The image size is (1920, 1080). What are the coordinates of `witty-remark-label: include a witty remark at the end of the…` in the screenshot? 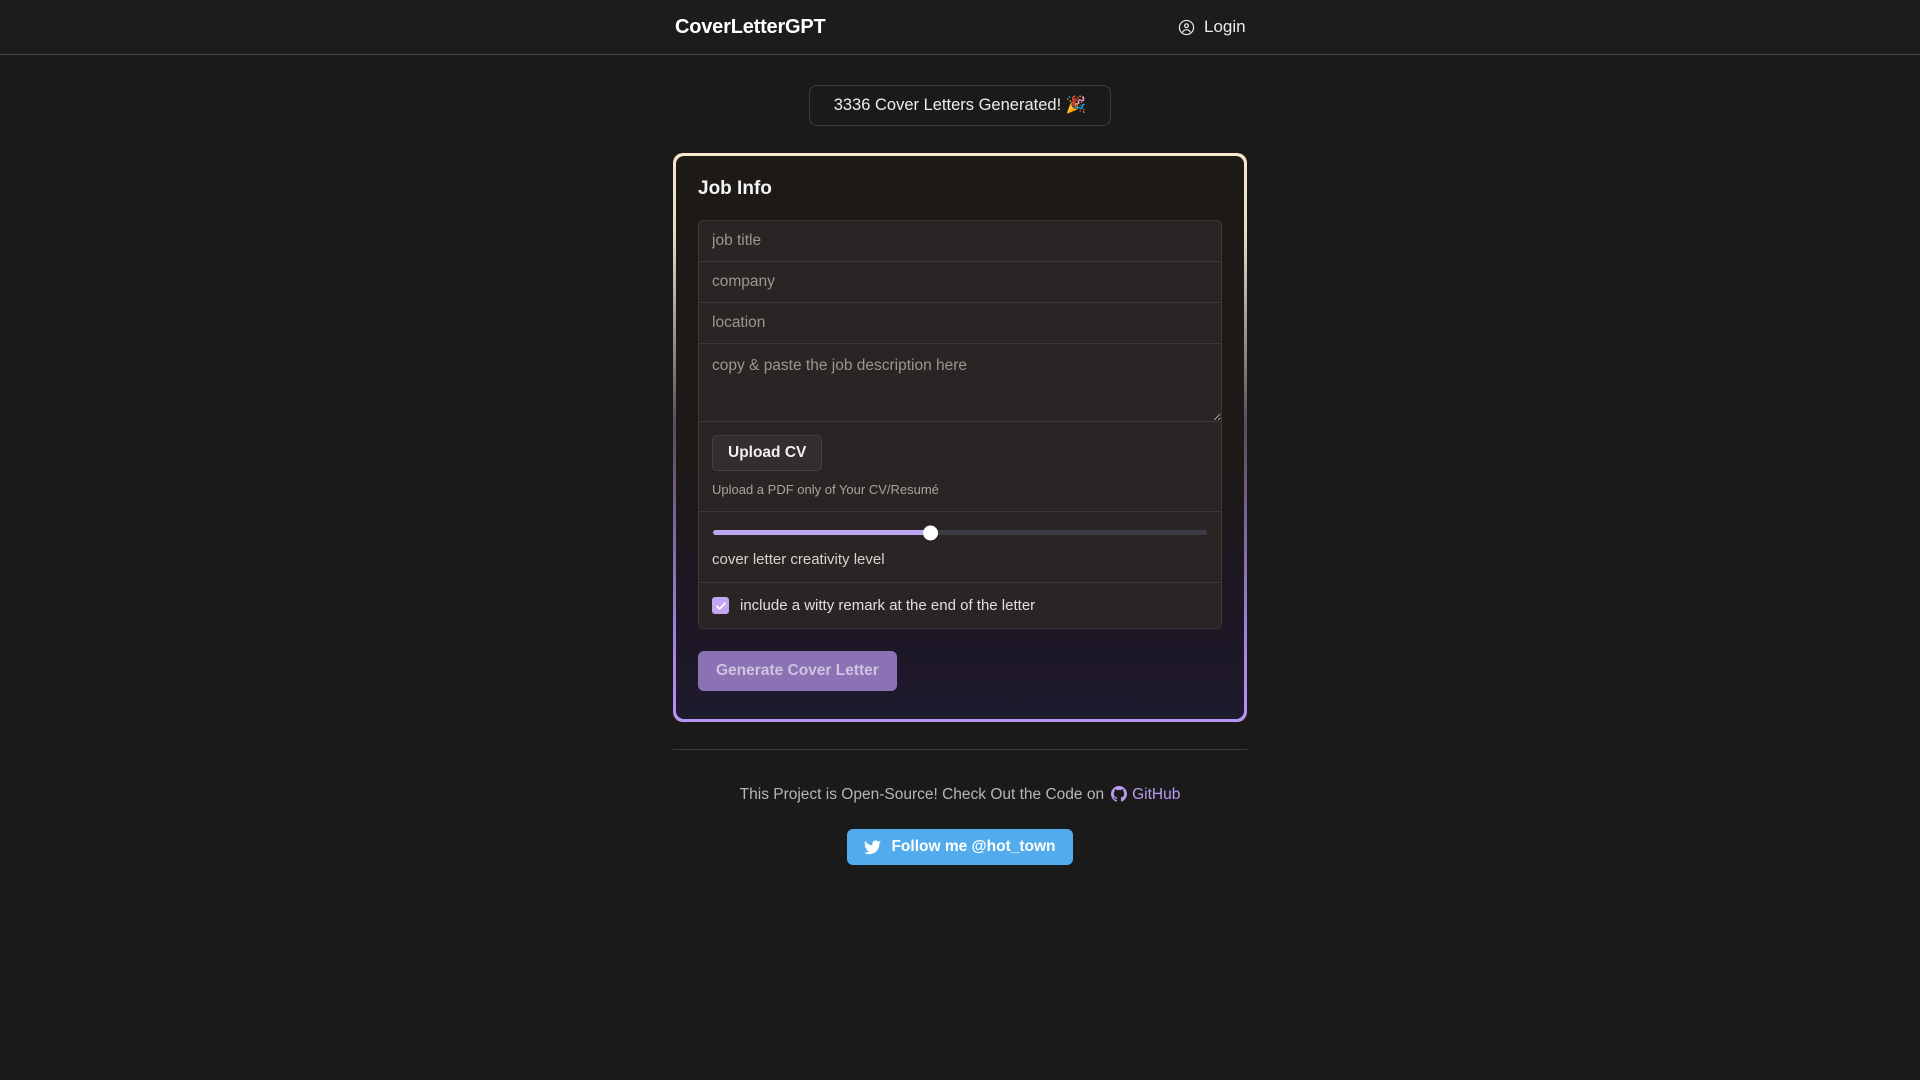 It's located at (888, 605).